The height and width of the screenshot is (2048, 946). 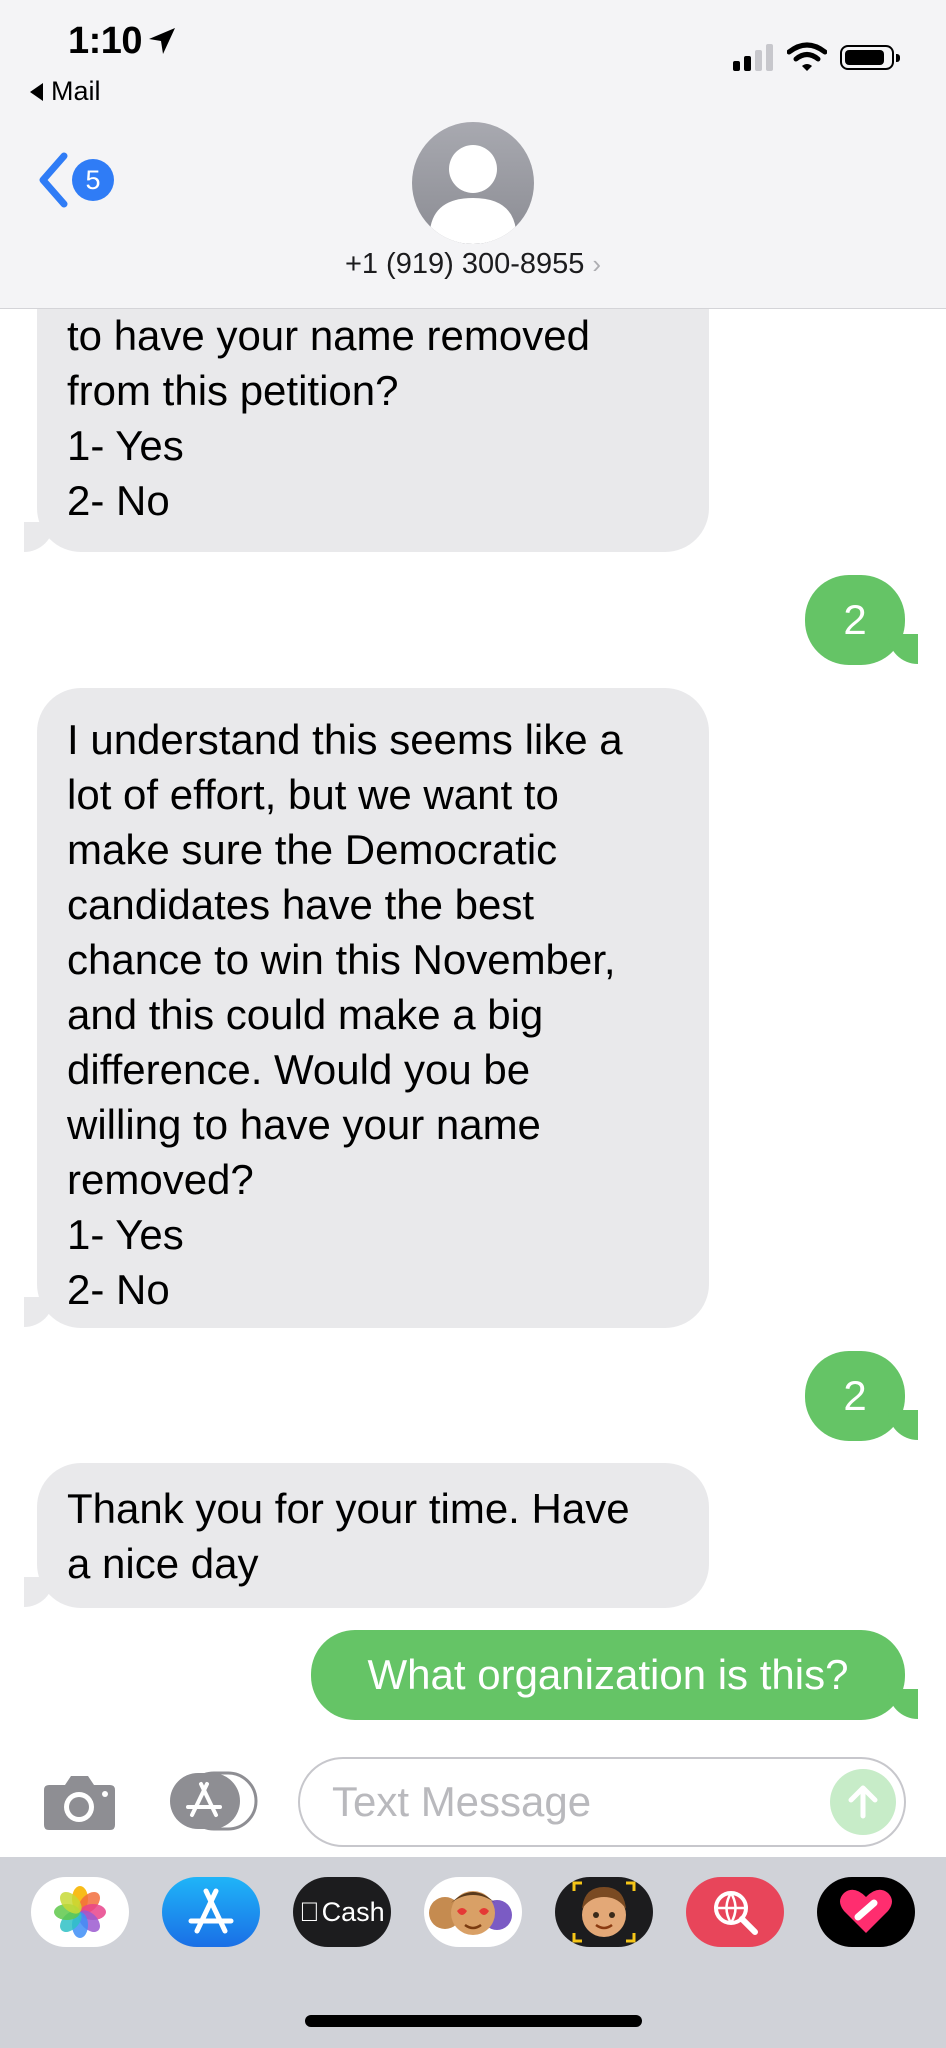 What do you see at coordinates (213, 1801) in the screenshot?
I see `app-store-drawer-icon` at bounding box center [213, 1801].